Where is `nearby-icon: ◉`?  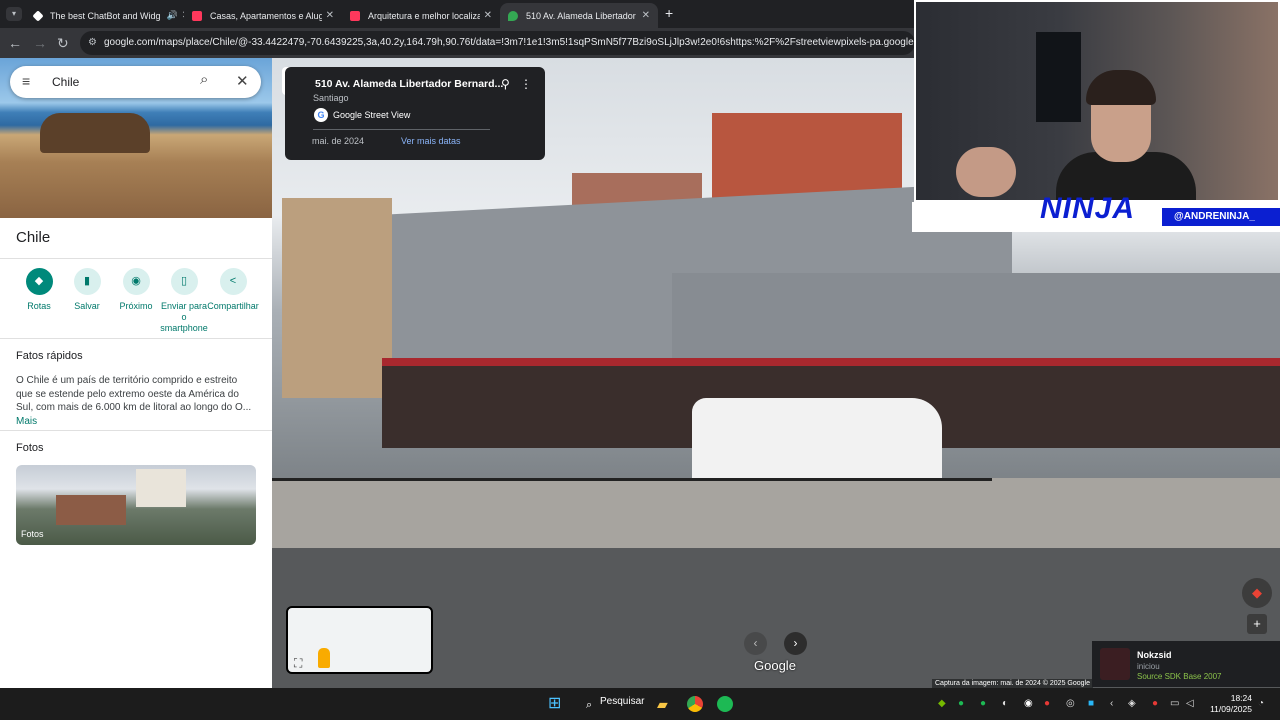 nearby-icon: ◉ is located at coordinates (136, 281).